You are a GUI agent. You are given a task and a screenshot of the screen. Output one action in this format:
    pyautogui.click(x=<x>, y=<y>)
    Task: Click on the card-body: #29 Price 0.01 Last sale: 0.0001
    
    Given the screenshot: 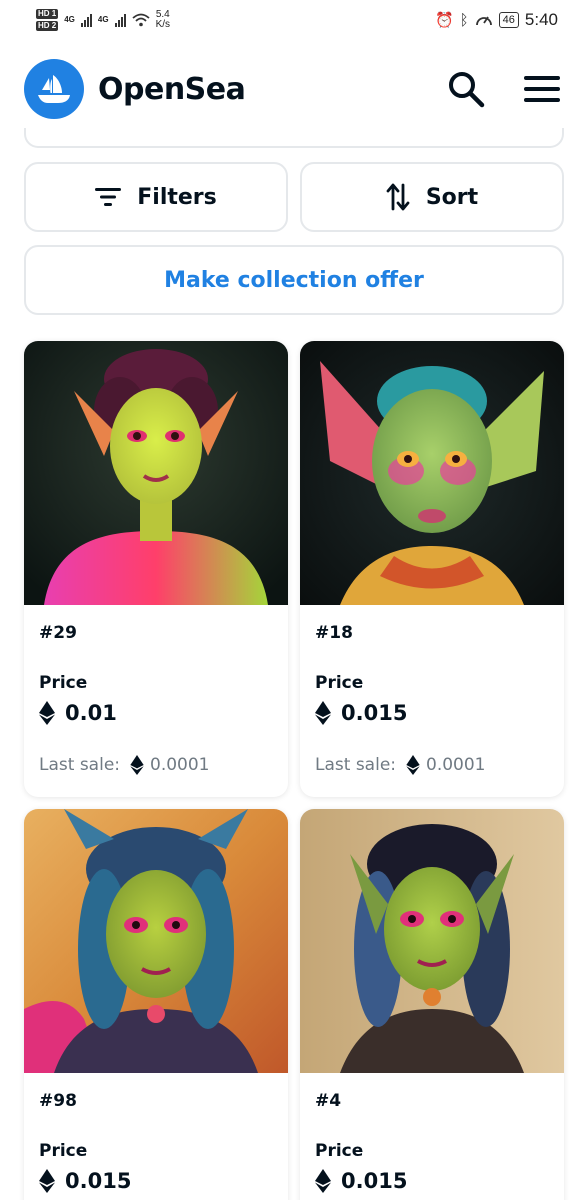 What is the action you would take?
    pyautogui.click(x=156, y=690)
    